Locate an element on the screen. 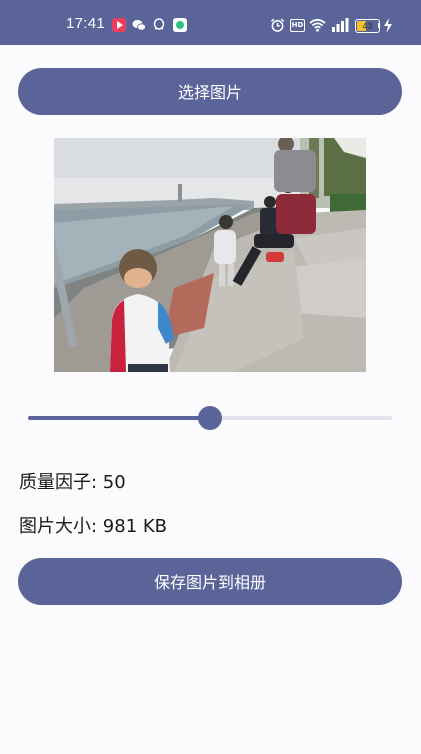 The image size is (421, 754). quality-factor-label: 质量因子: 50 is located at coordinates (72, 482).